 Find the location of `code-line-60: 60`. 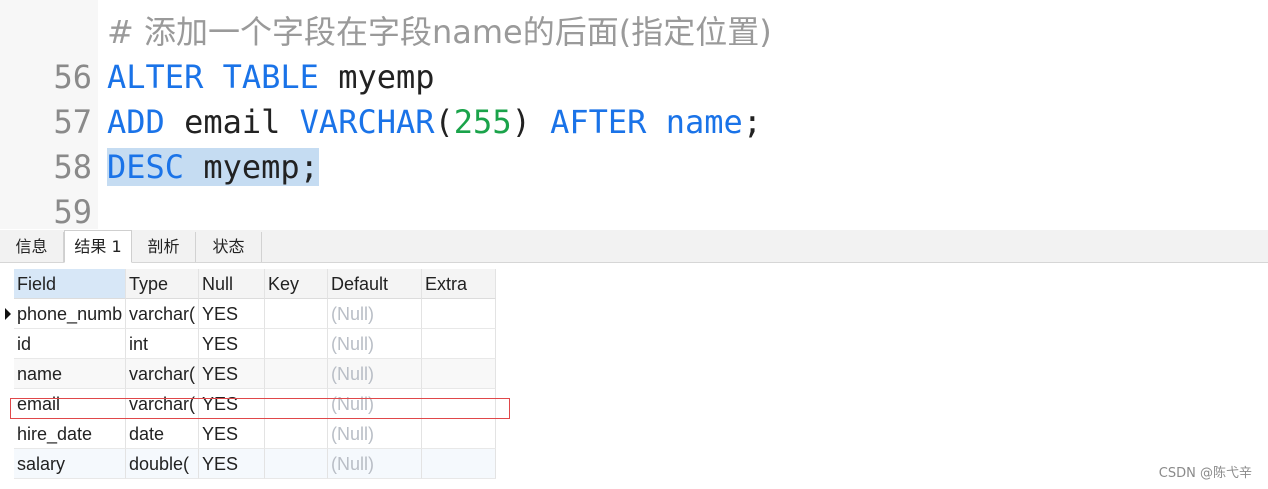

code-line-60: 60 is located at coordinates (634, 209).